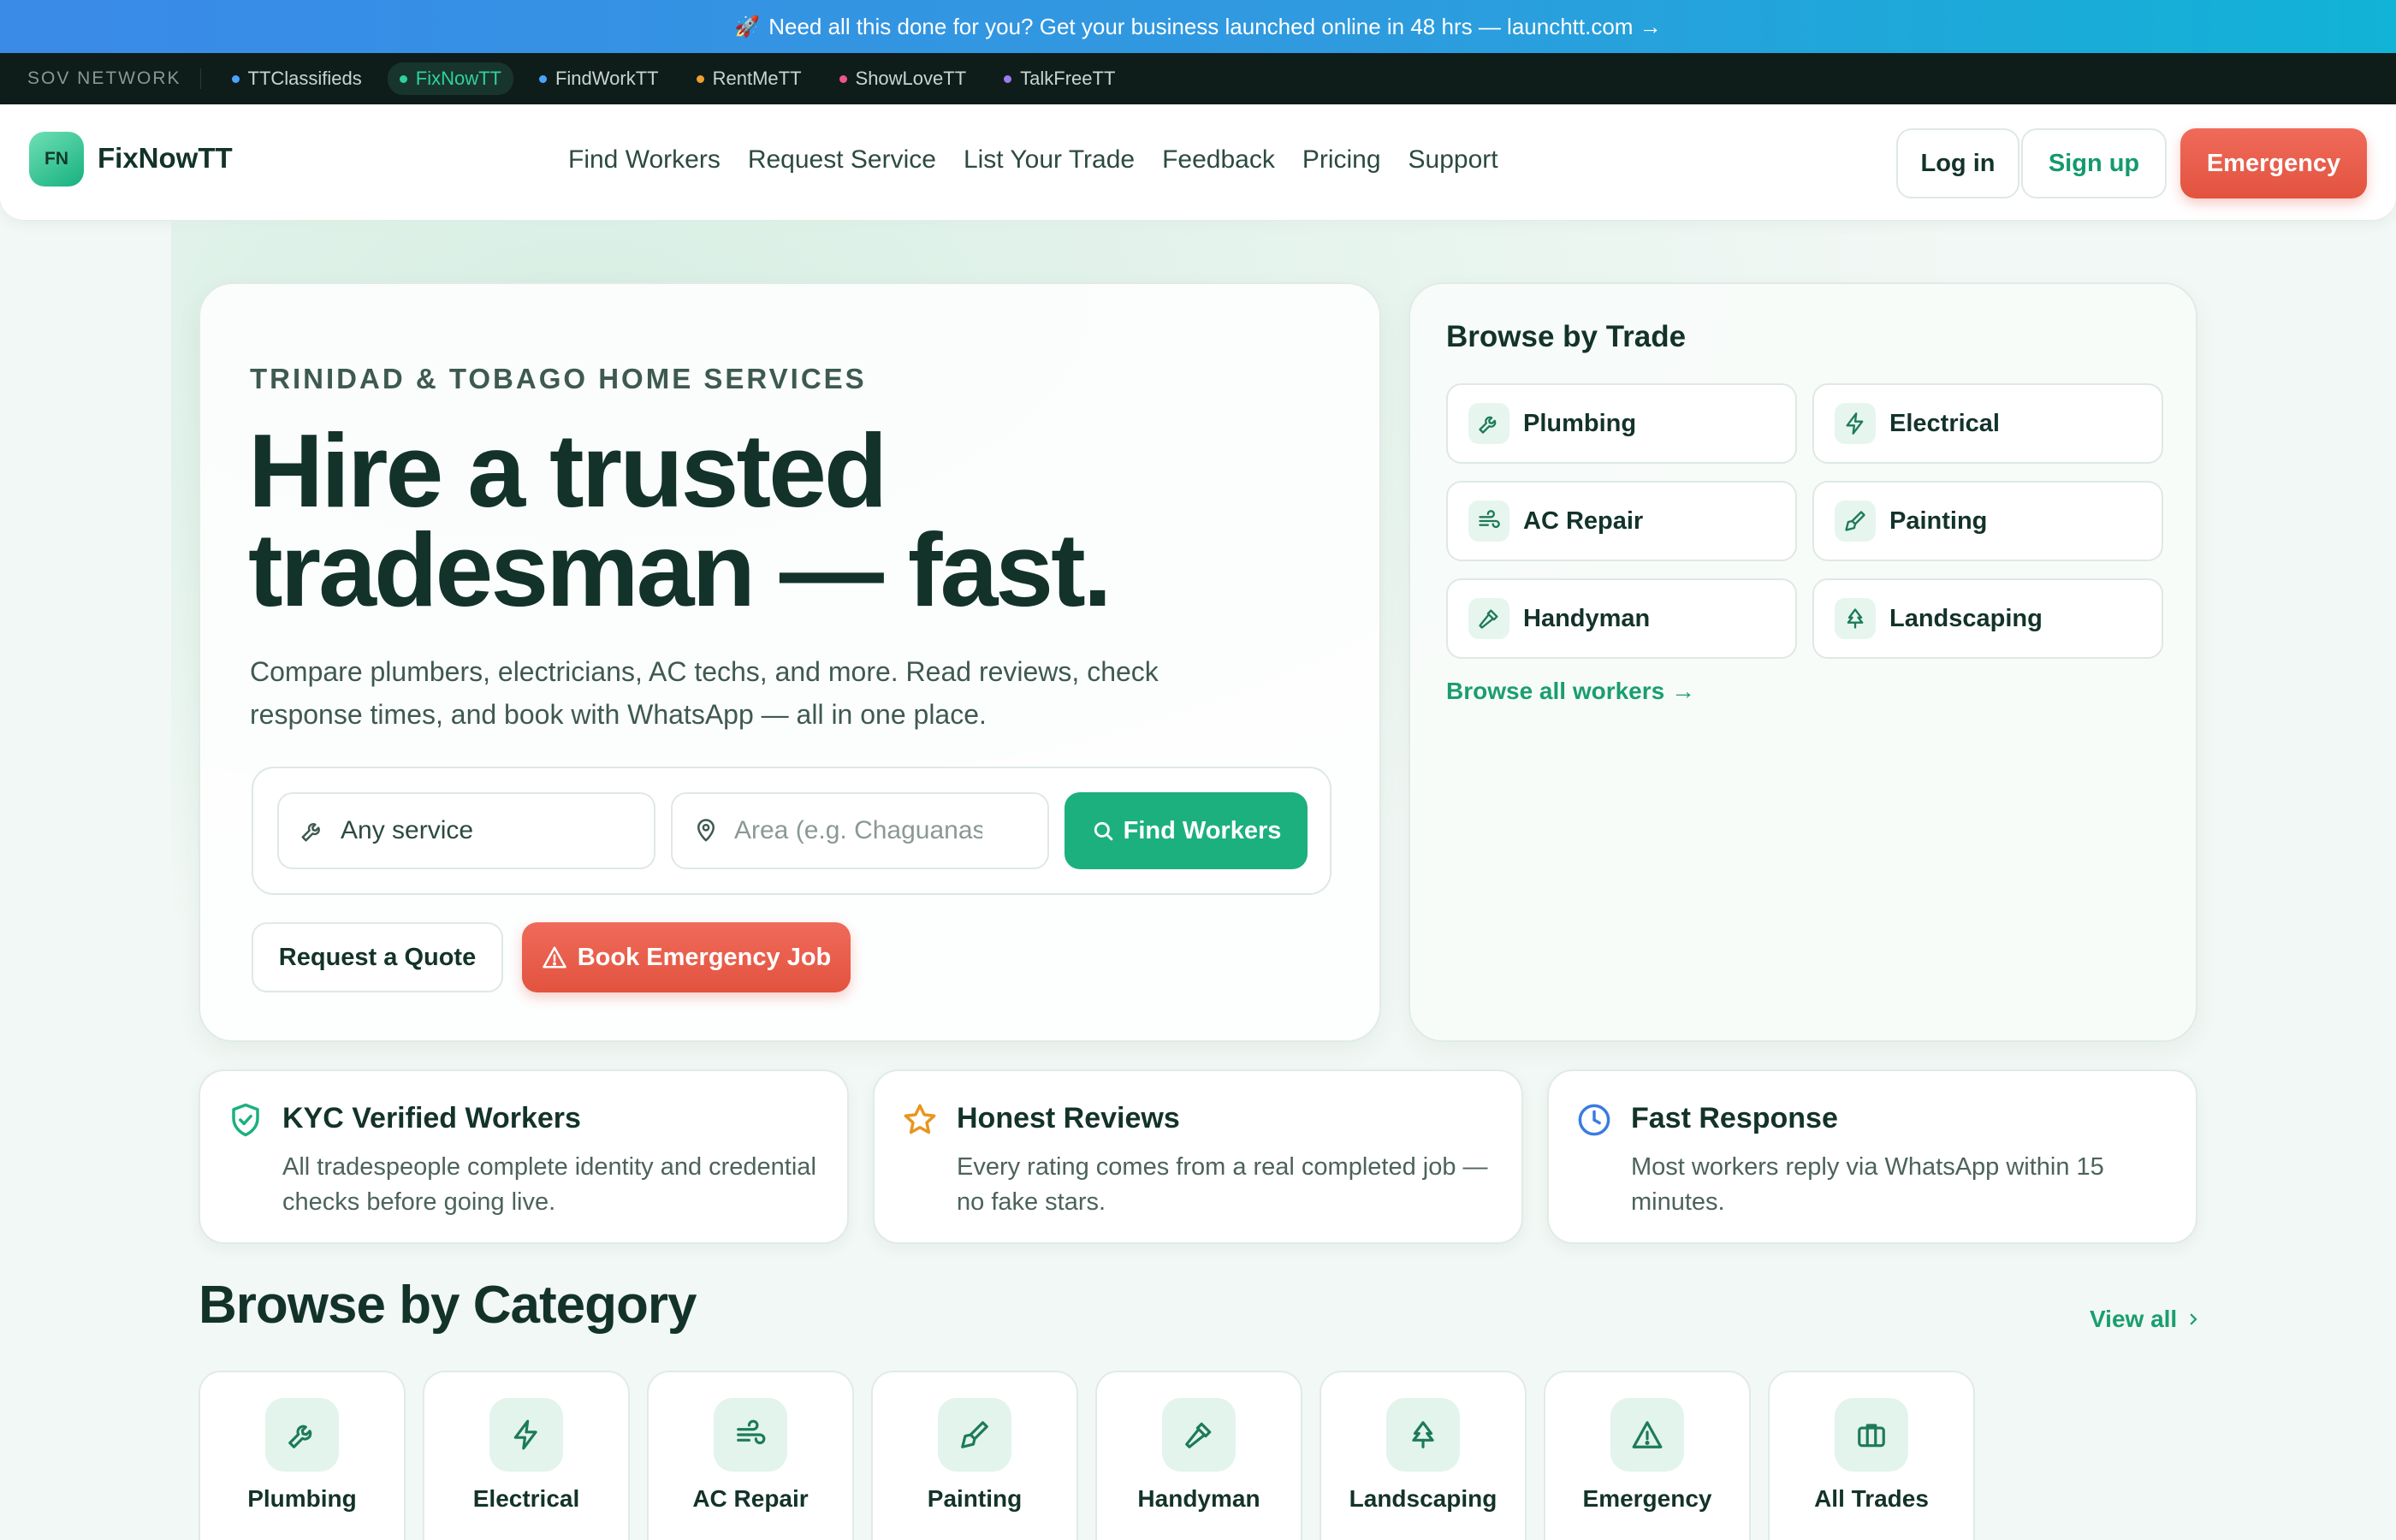  What do you see at coordinates (1199, 1435) in the screenshot?
I see `hammer-icon` at bounding box center [1199, 1435].